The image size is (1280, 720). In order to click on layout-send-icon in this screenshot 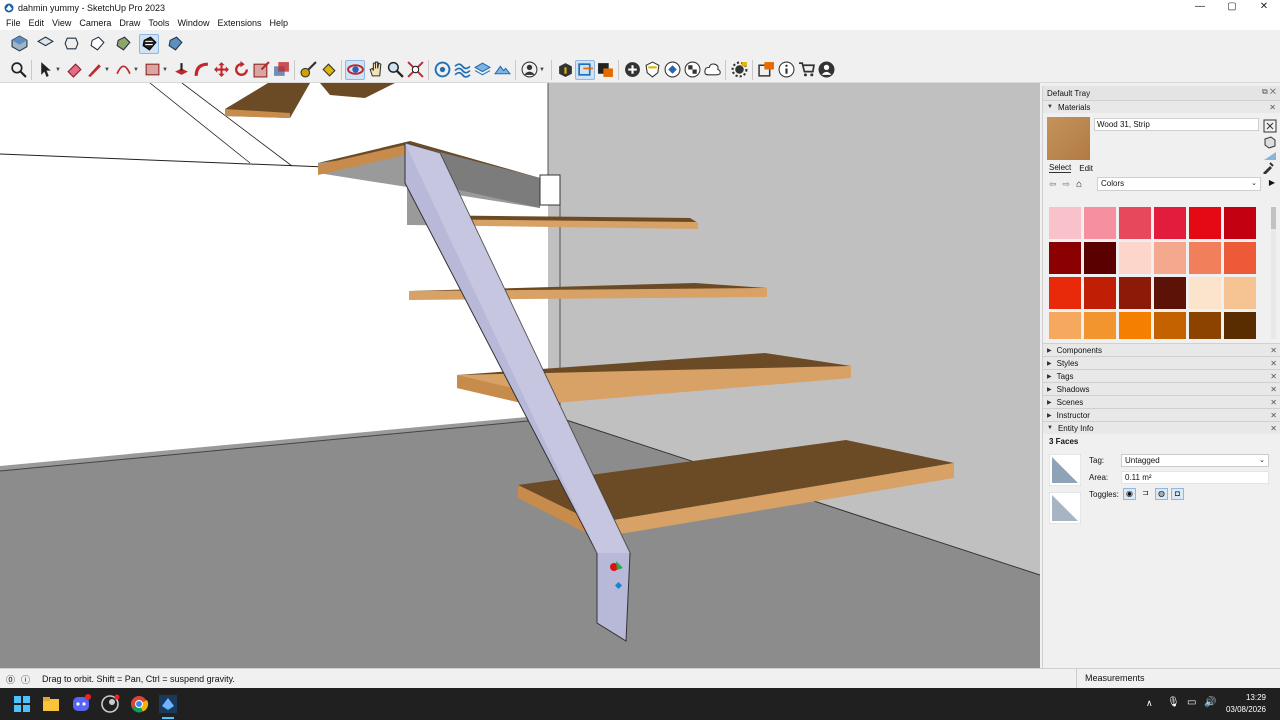, I will do `click(766, 70)`.